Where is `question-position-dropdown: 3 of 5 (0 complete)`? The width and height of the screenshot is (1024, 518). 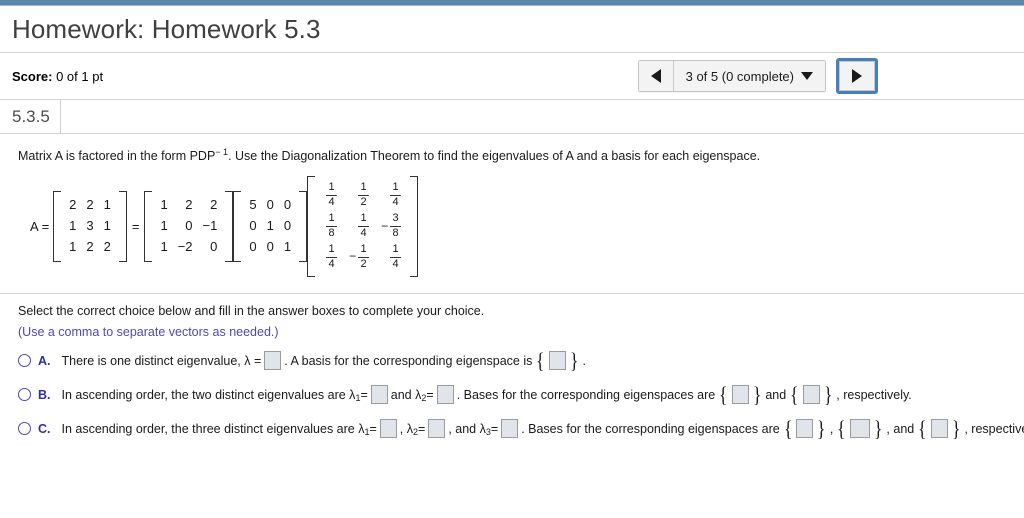
question-position-dropdown: 3 of 5 (0 complete) is located at coordinates (749, 76).